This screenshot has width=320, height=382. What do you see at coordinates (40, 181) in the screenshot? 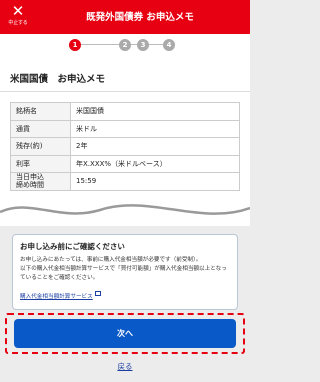
I see `row-label: 当日申込 締め時間` at bounding box center [40, 181].